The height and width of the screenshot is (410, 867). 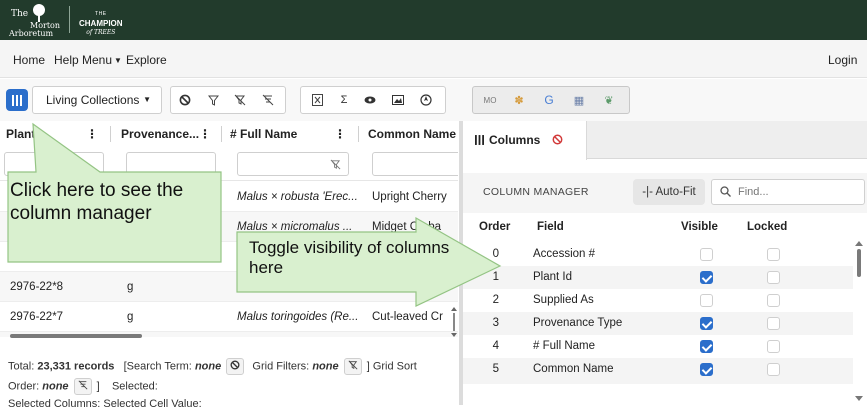 What do you see at coordinates (17, 100) in the screenshot?
I see `column-manager-button` at bounding box center [17, 100].